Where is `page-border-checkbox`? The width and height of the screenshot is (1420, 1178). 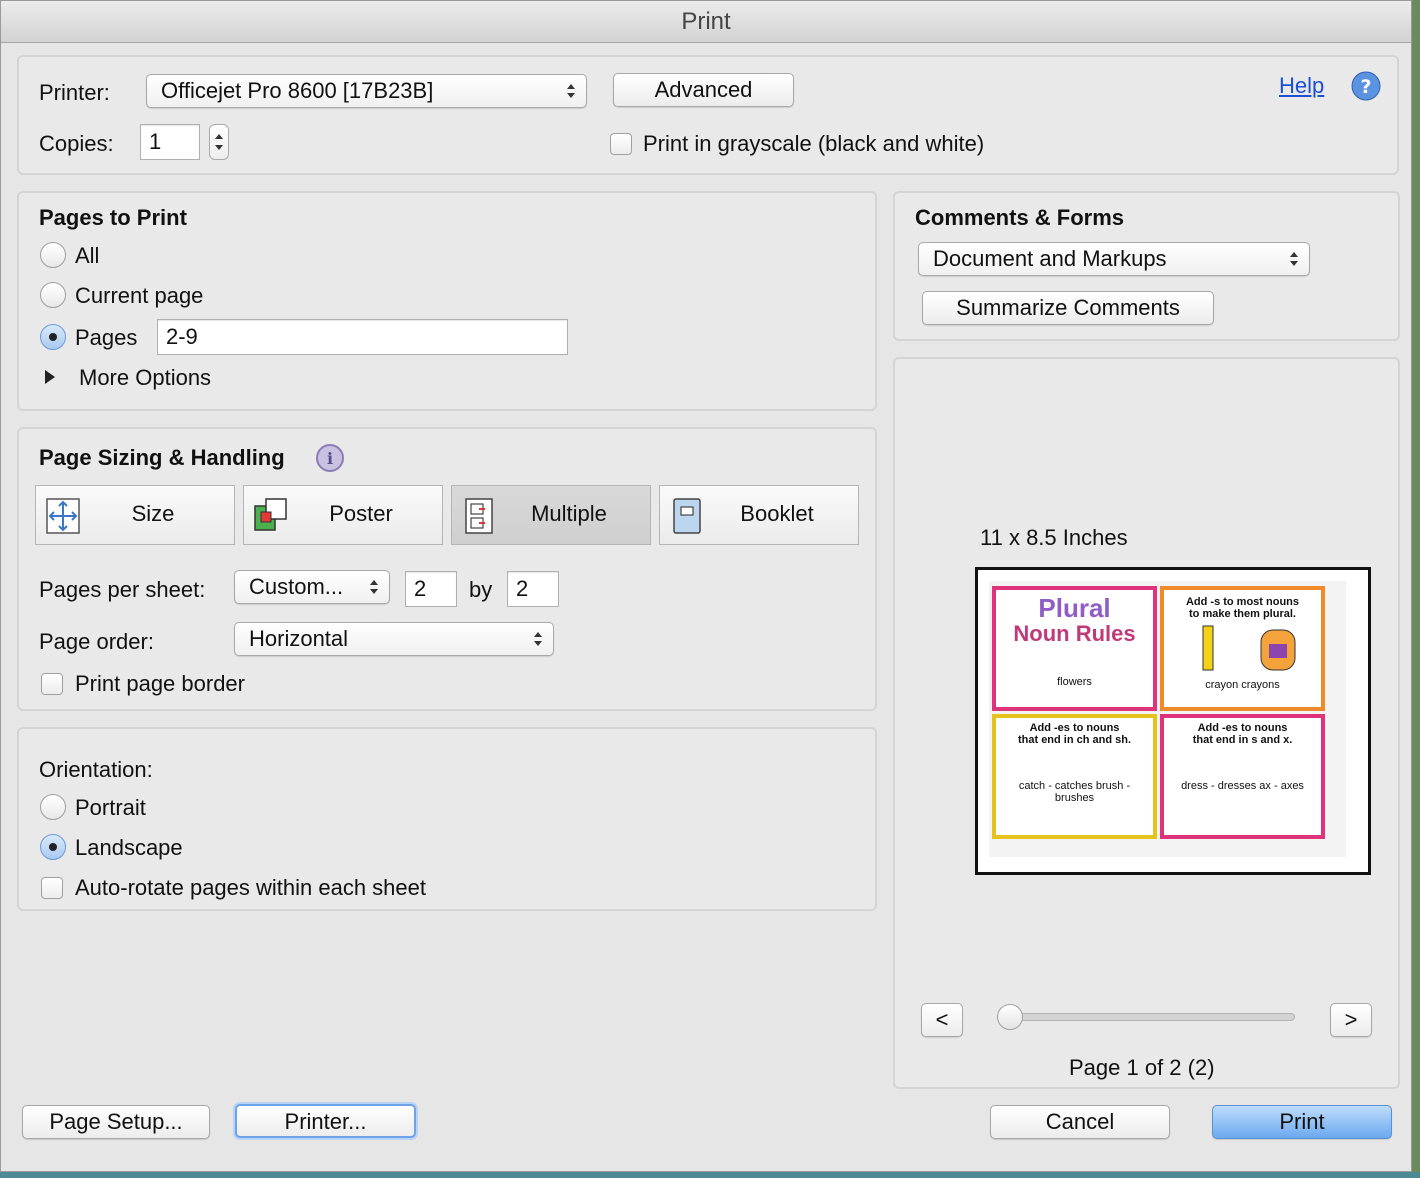 page-border-checkbox is located at coordinates (52, 684).